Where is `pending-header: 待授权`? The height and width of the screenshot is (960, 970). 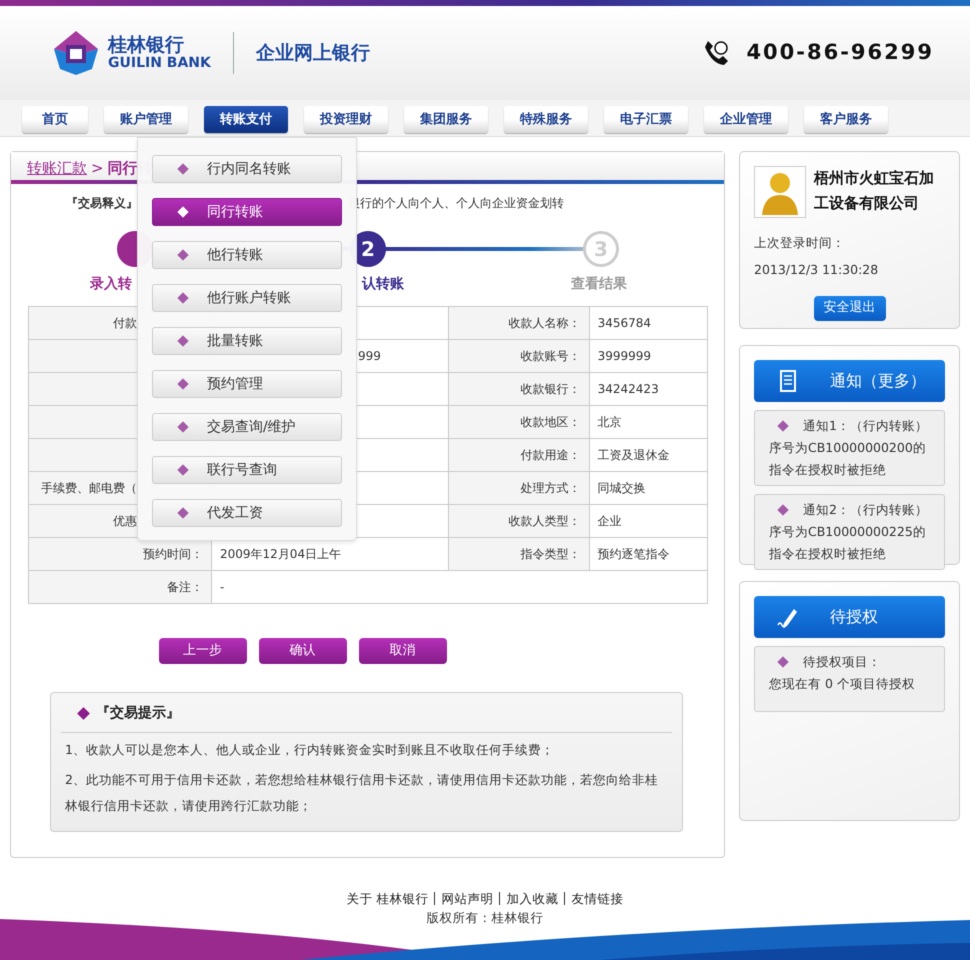 pending-header: 待授权 is located at coordinates (849, 617).